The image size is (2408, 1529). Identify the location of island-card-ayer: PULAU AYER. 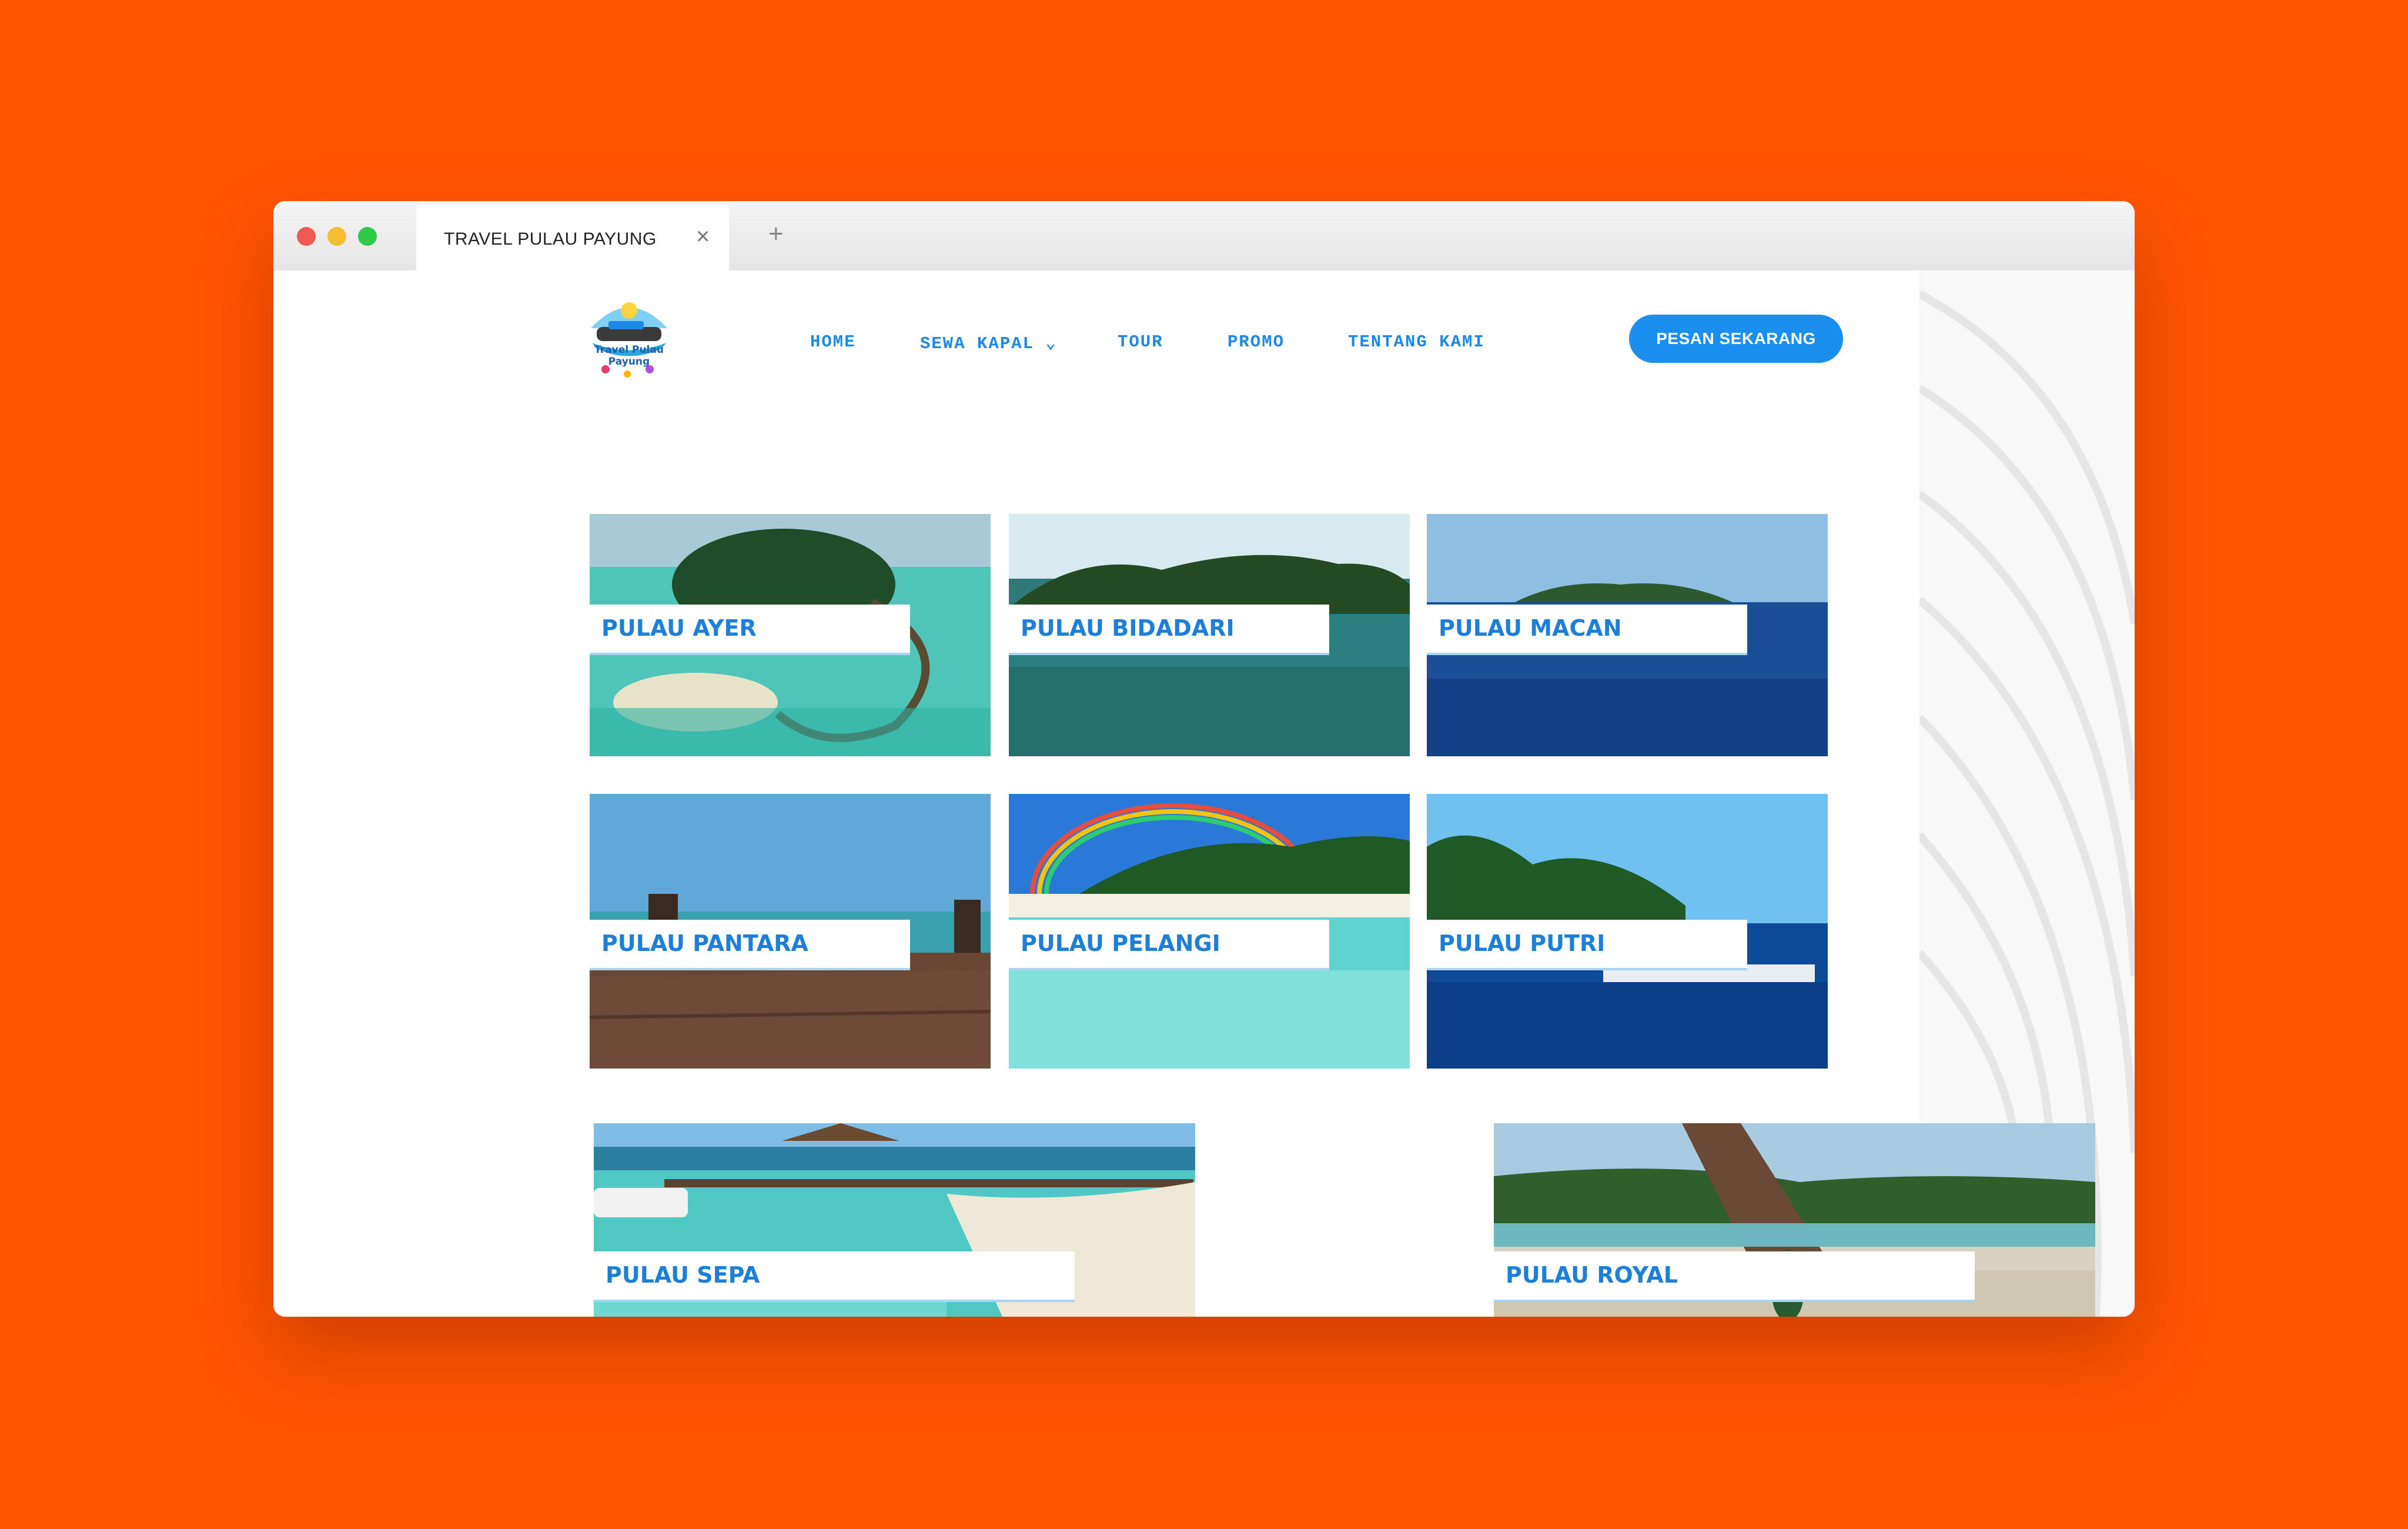
(790, 635).